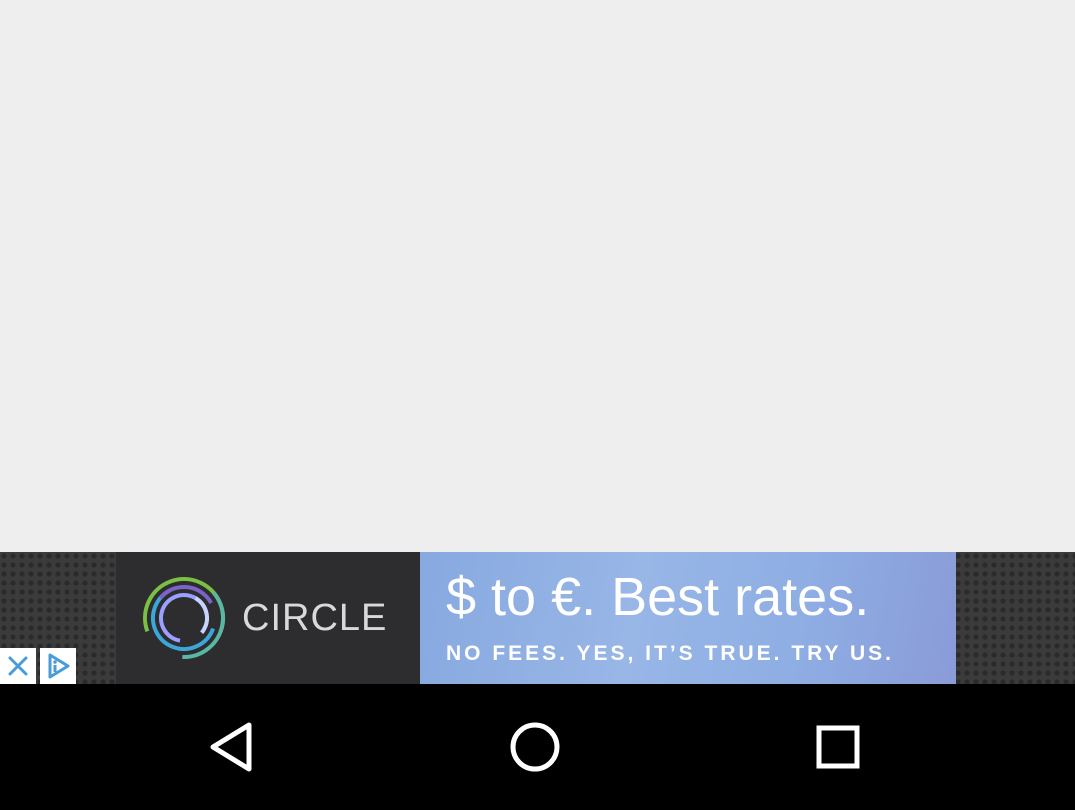 The width and height of the screenshot is (1075, 810). I want to click on home-circle-icon, so click(535, 747).